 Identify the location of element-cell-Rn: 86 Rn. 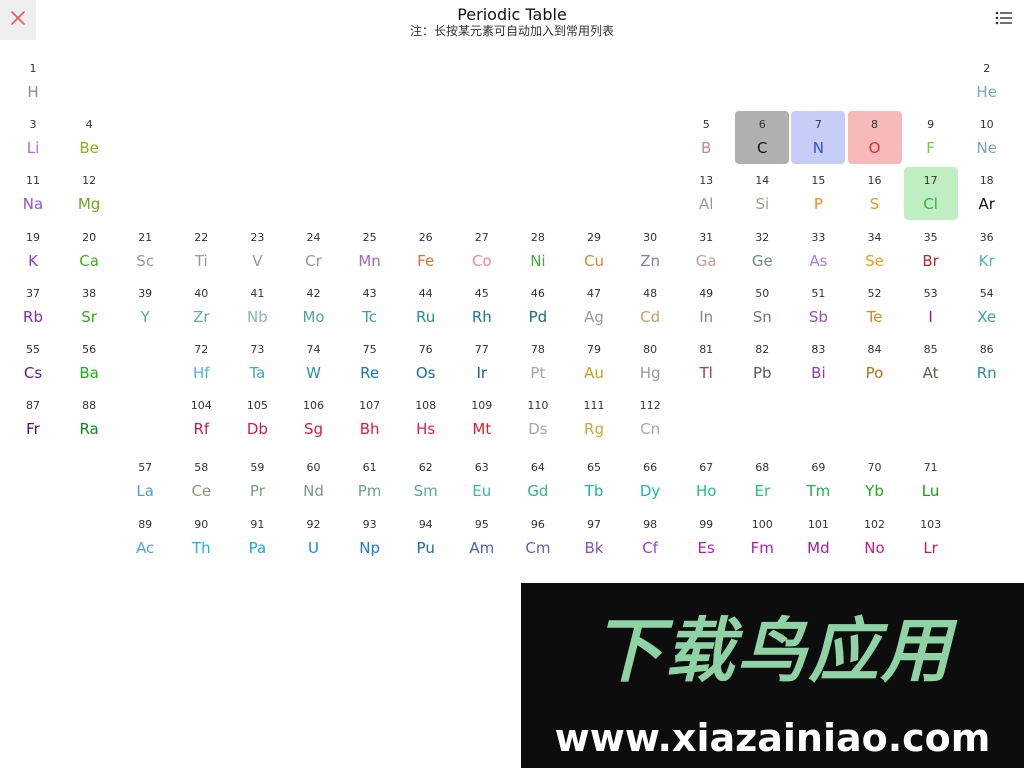
(987, 362).